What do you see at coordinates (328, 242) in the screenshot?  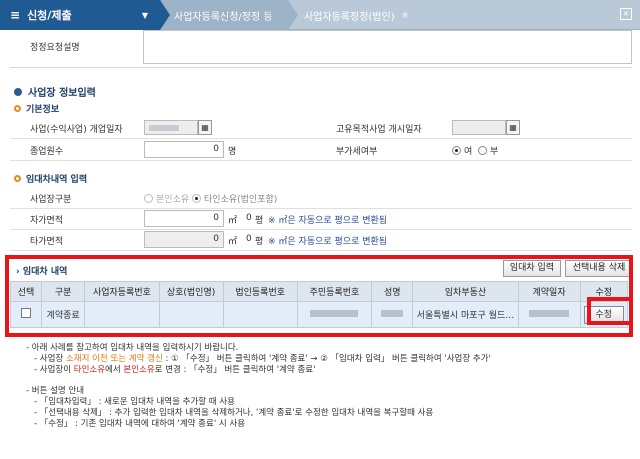 I see `other-area-hint: ※ ㎡은 자동으로 평으로 변환됨` at bounding box center [328, 242].